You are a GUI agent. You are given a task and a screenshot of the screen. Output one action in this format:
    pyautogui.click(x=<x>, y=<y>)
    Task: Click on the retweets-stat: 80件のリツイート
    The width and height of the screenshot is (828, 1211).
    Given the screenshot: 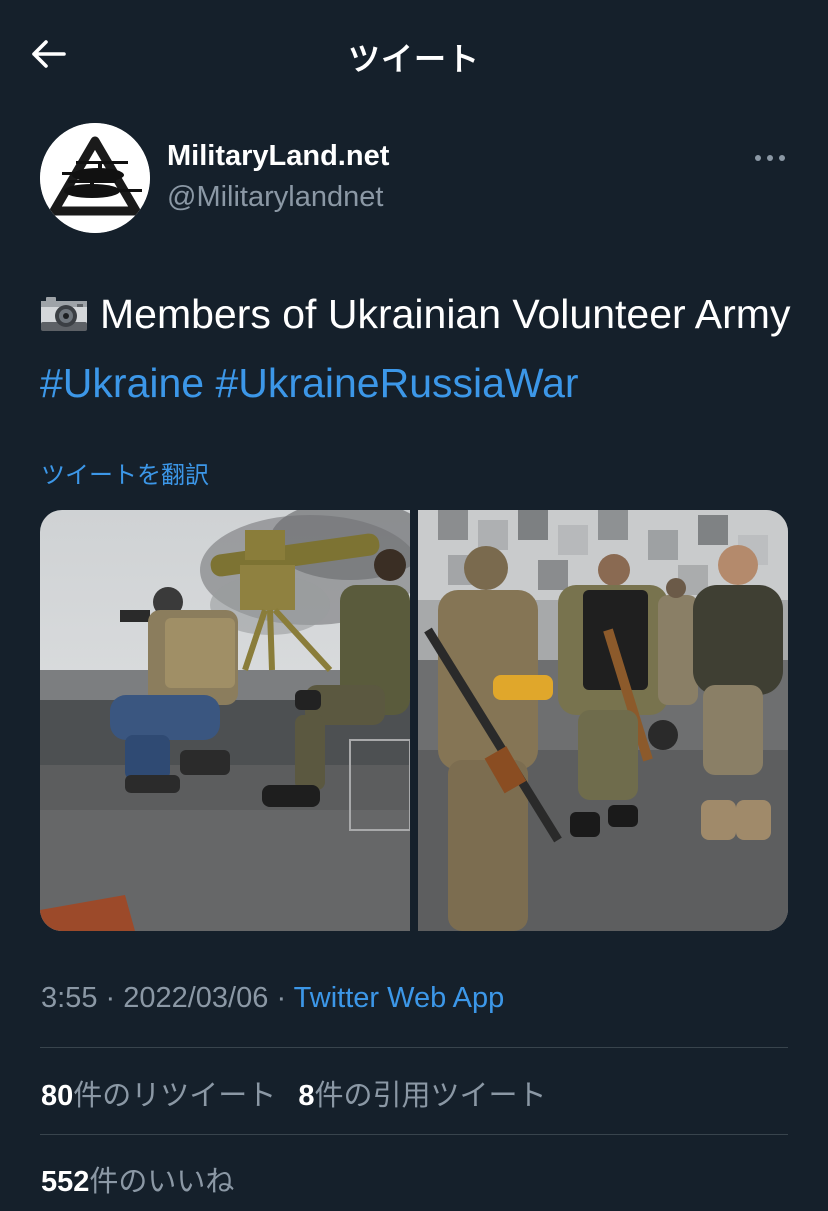 What is the action you would take?
    pyautogui.click(x=158, y=1096)
    